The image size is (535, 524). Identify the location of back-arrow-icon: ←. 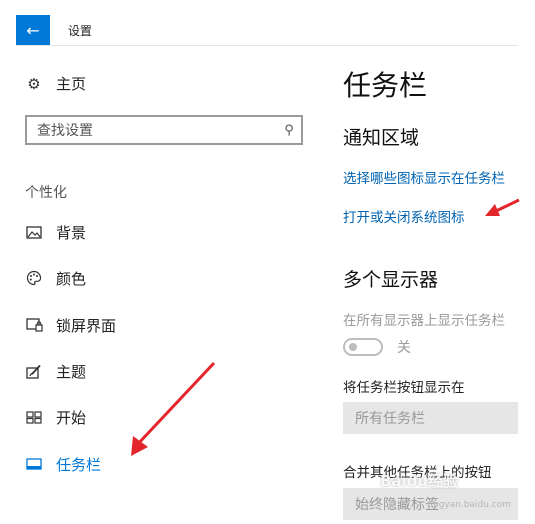
(33, 30).